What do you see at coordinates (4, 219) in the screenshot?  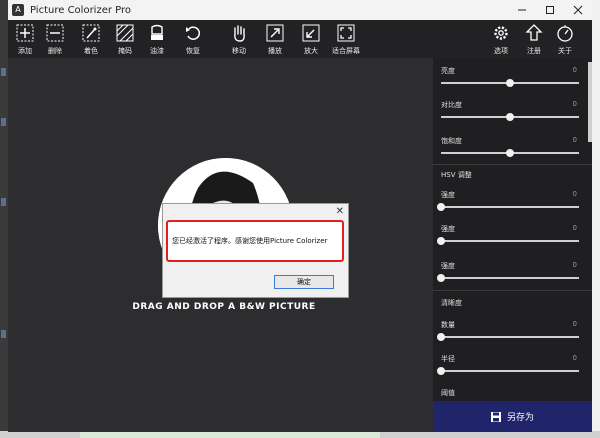 I see `desktop-strip` at bounding box center [4, 219].